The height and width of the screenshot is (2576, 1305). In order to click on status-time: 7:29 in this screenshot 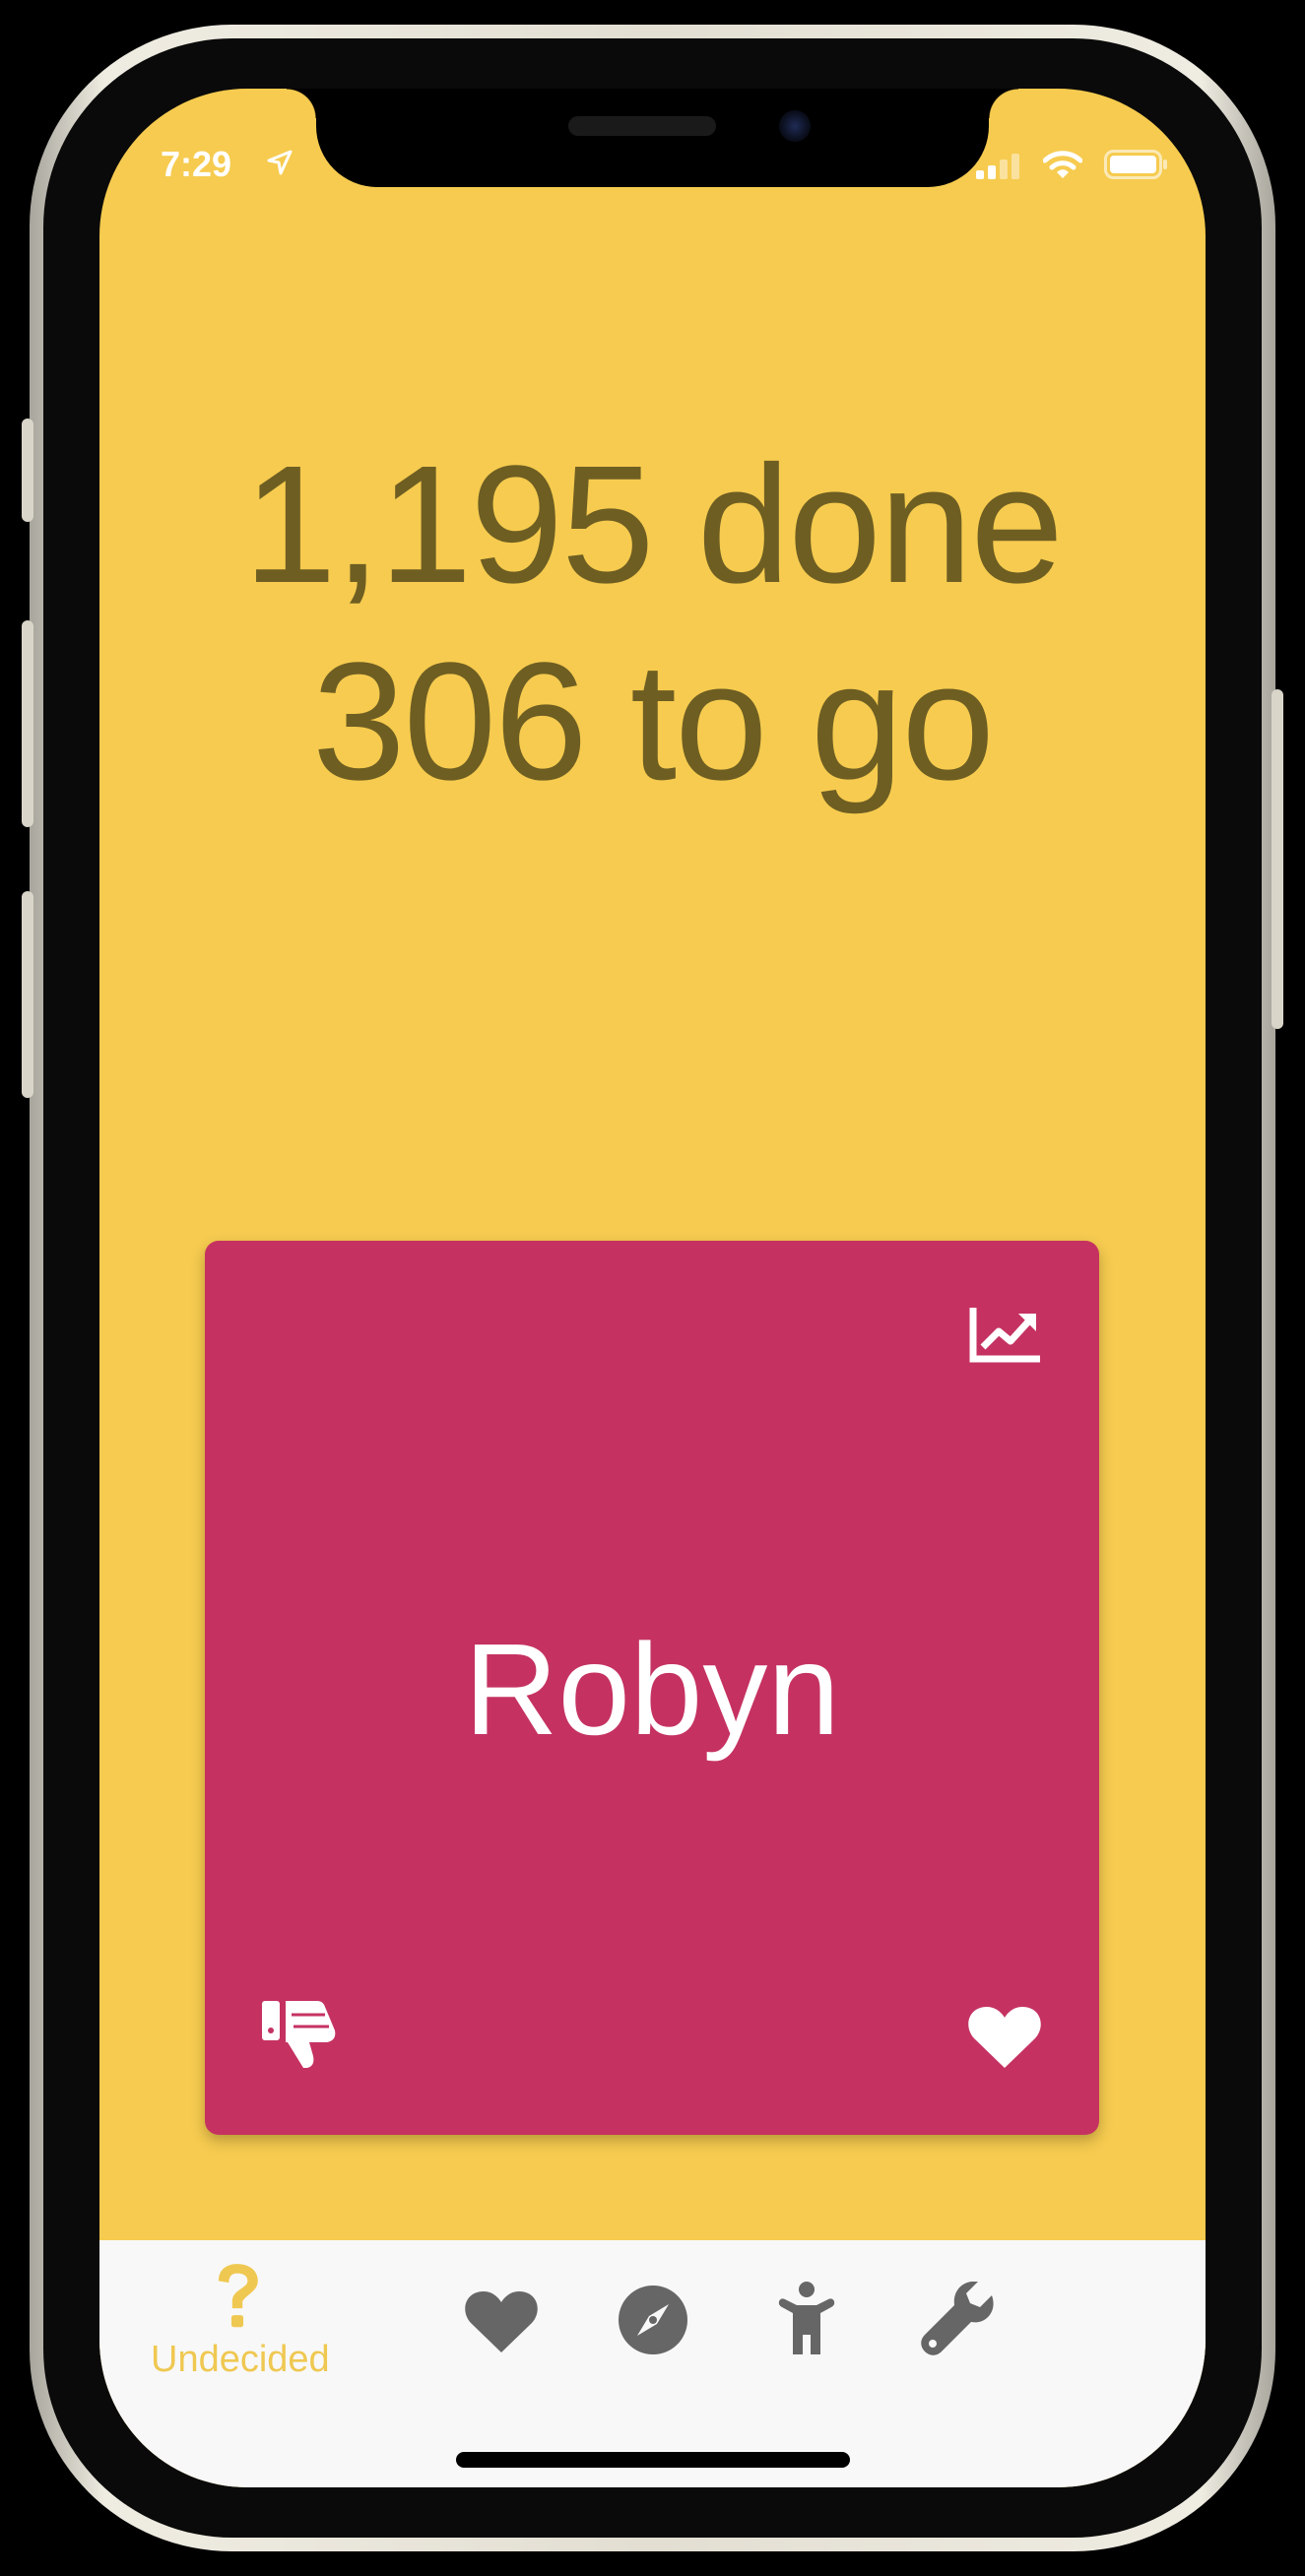, I will do `click(196, 164)`.